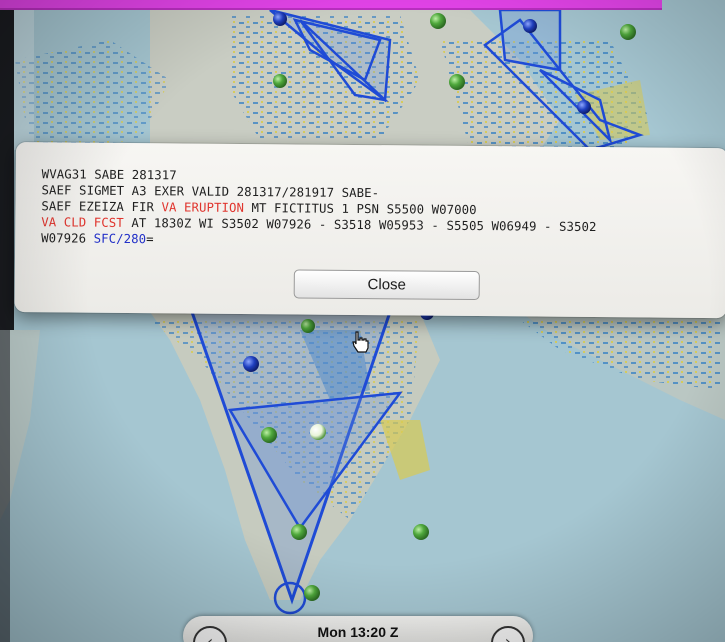  I want to click on pointer-hand-icon, so click(360, 342).